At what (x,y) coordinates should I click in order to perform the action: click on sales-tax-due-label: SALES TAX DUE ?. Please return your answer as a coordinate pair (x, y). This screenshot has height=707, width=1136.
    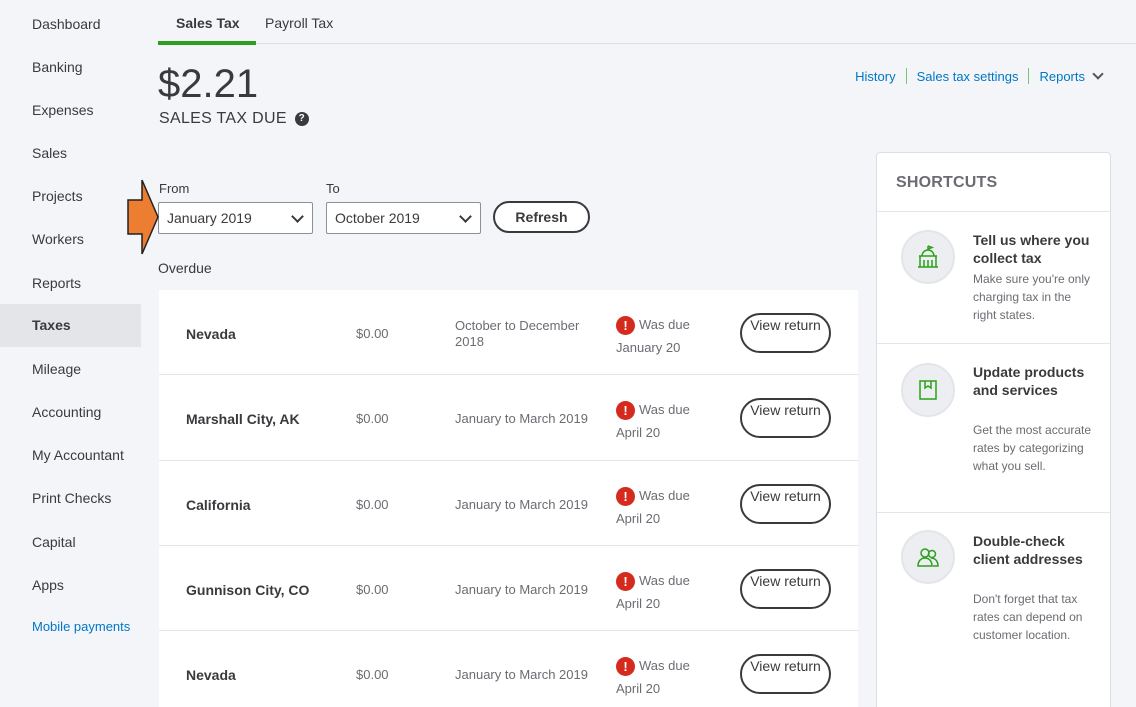
    Looking at the image, I should click on (234, 119).